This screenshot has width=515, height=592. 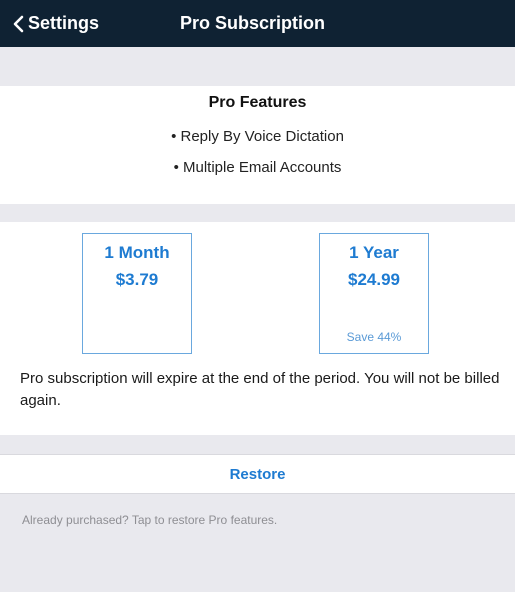 I want to click on plan-term: 1 Year, so click(x=374, y=252).